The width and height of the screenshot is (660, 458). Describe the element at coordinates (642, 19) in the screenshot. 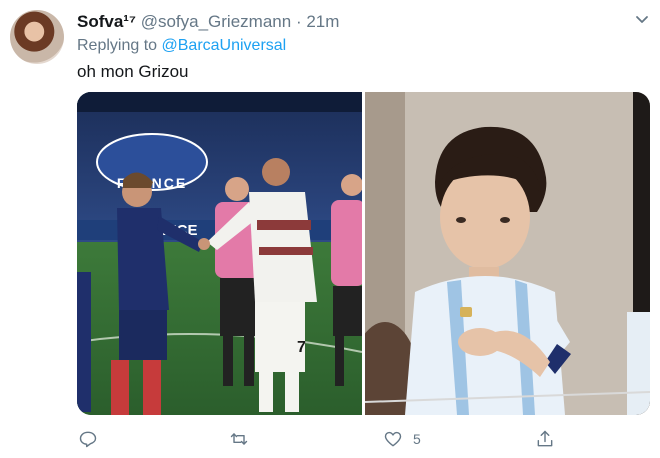

I see `chevron-down-icon` at that location.